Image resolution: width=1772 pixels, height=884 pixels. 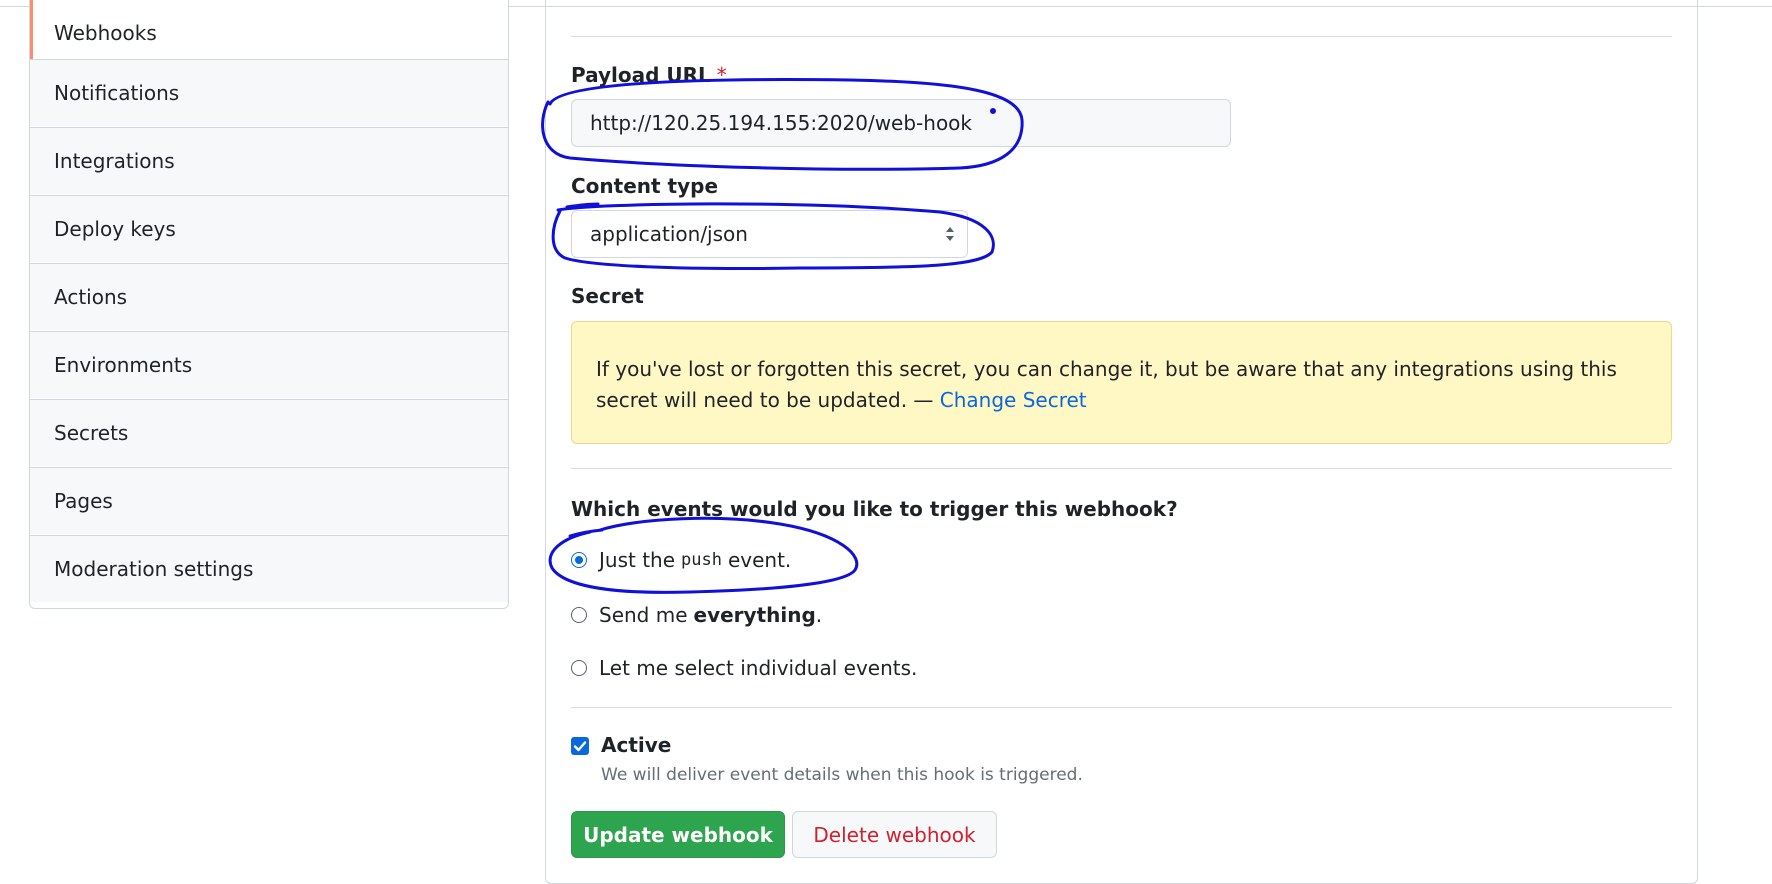 What do you see at coordinates (894, 834) in the screenshot?
I see `delete-webhook-button: Delete webhook` at bounding box center [894, 834].